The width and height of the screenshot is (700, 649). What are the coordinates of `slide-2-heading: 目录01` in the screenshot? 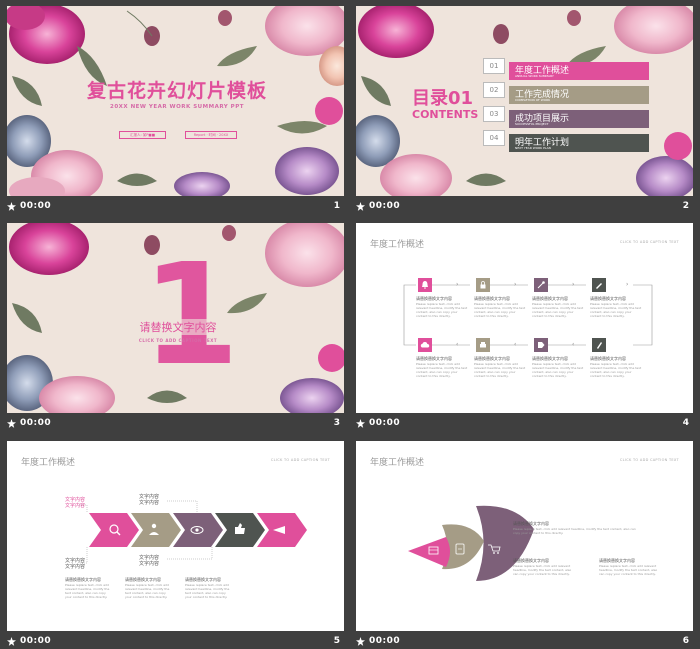 It's located at (443, 98).